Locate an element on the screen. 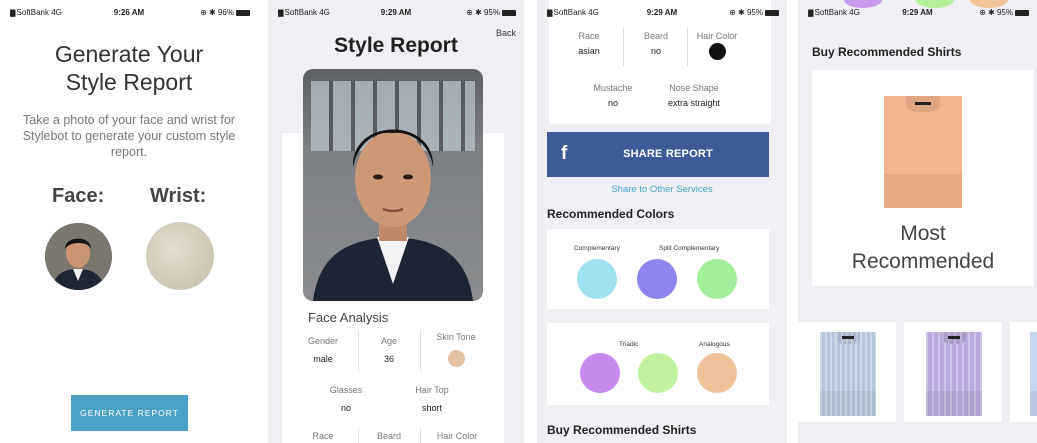  share-report-button: f SHARE REPORT is located at coordinates (658, 154).